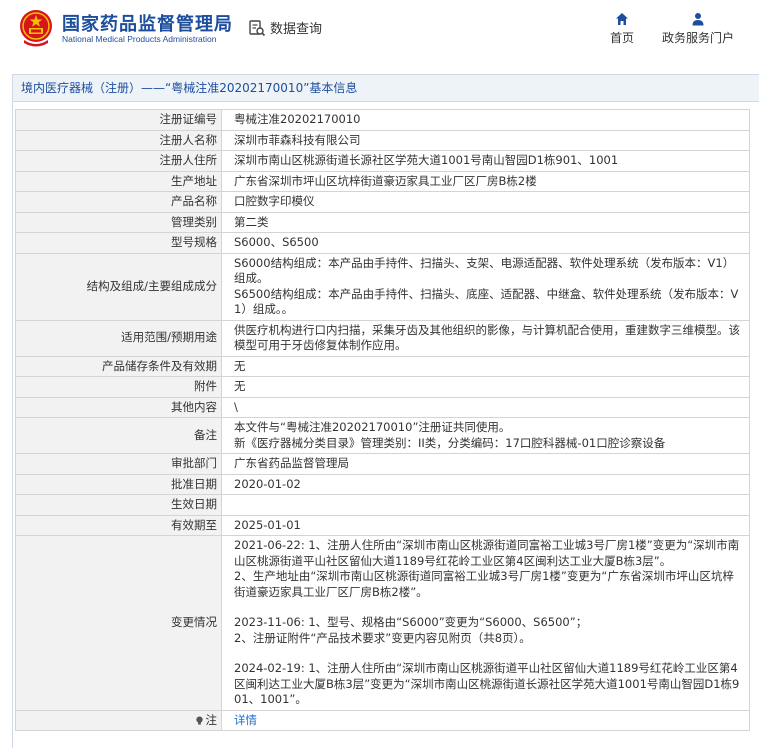 The width and height of the screenshot is (759, 748). I want to click on info-row-value-line: 本文件与“粤械注准20202170010”注册证共同使用。, so click(372, 427).